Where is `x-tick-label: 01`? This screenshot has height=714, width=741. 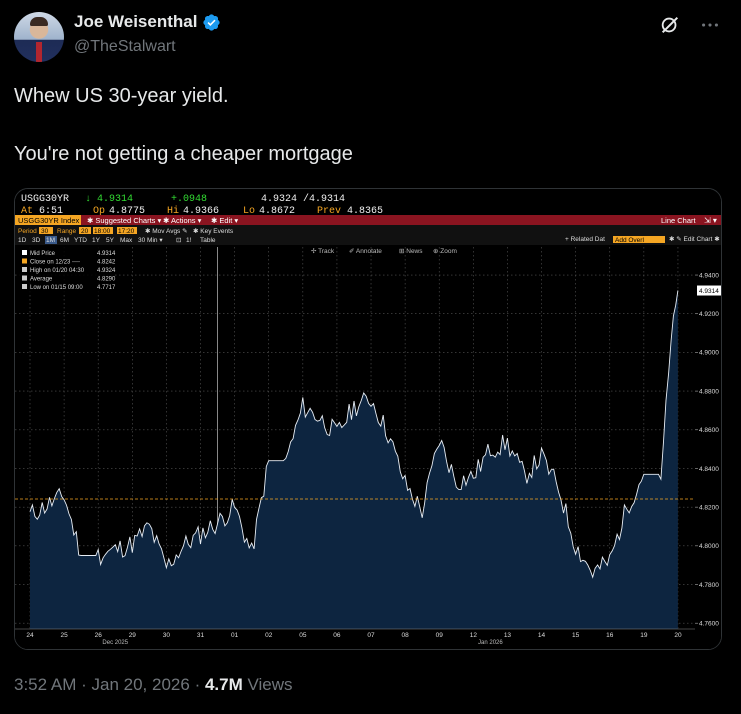
x-tick-label: 01 is located at coordinates (235, 635).